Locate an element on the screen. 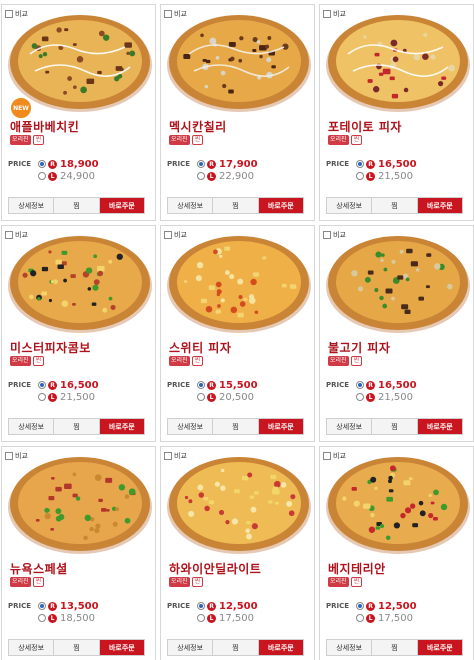 This screenshot has height=660, width=474. size-large-icon: L is located at coordinates (211, 618).